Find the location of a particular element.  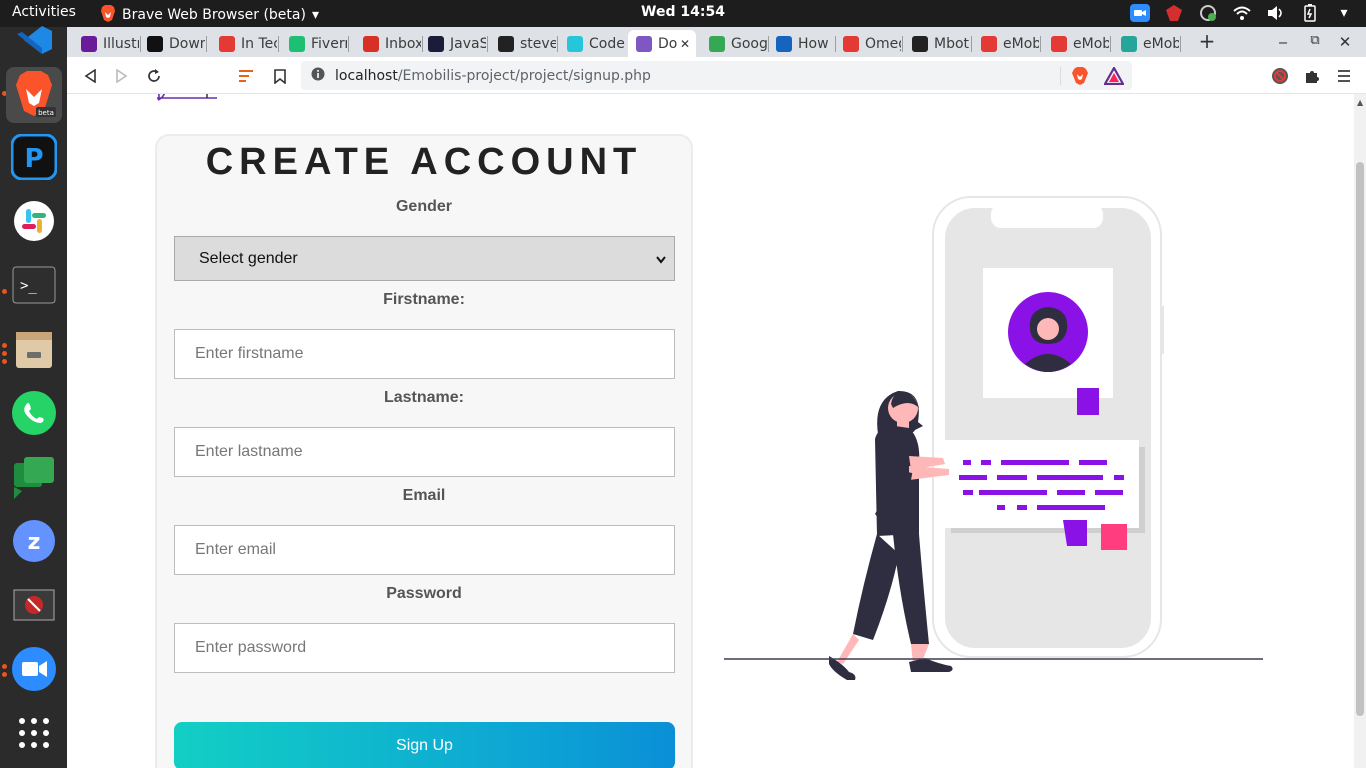

tab-6: JavaS is located at coordinates (453, 43).